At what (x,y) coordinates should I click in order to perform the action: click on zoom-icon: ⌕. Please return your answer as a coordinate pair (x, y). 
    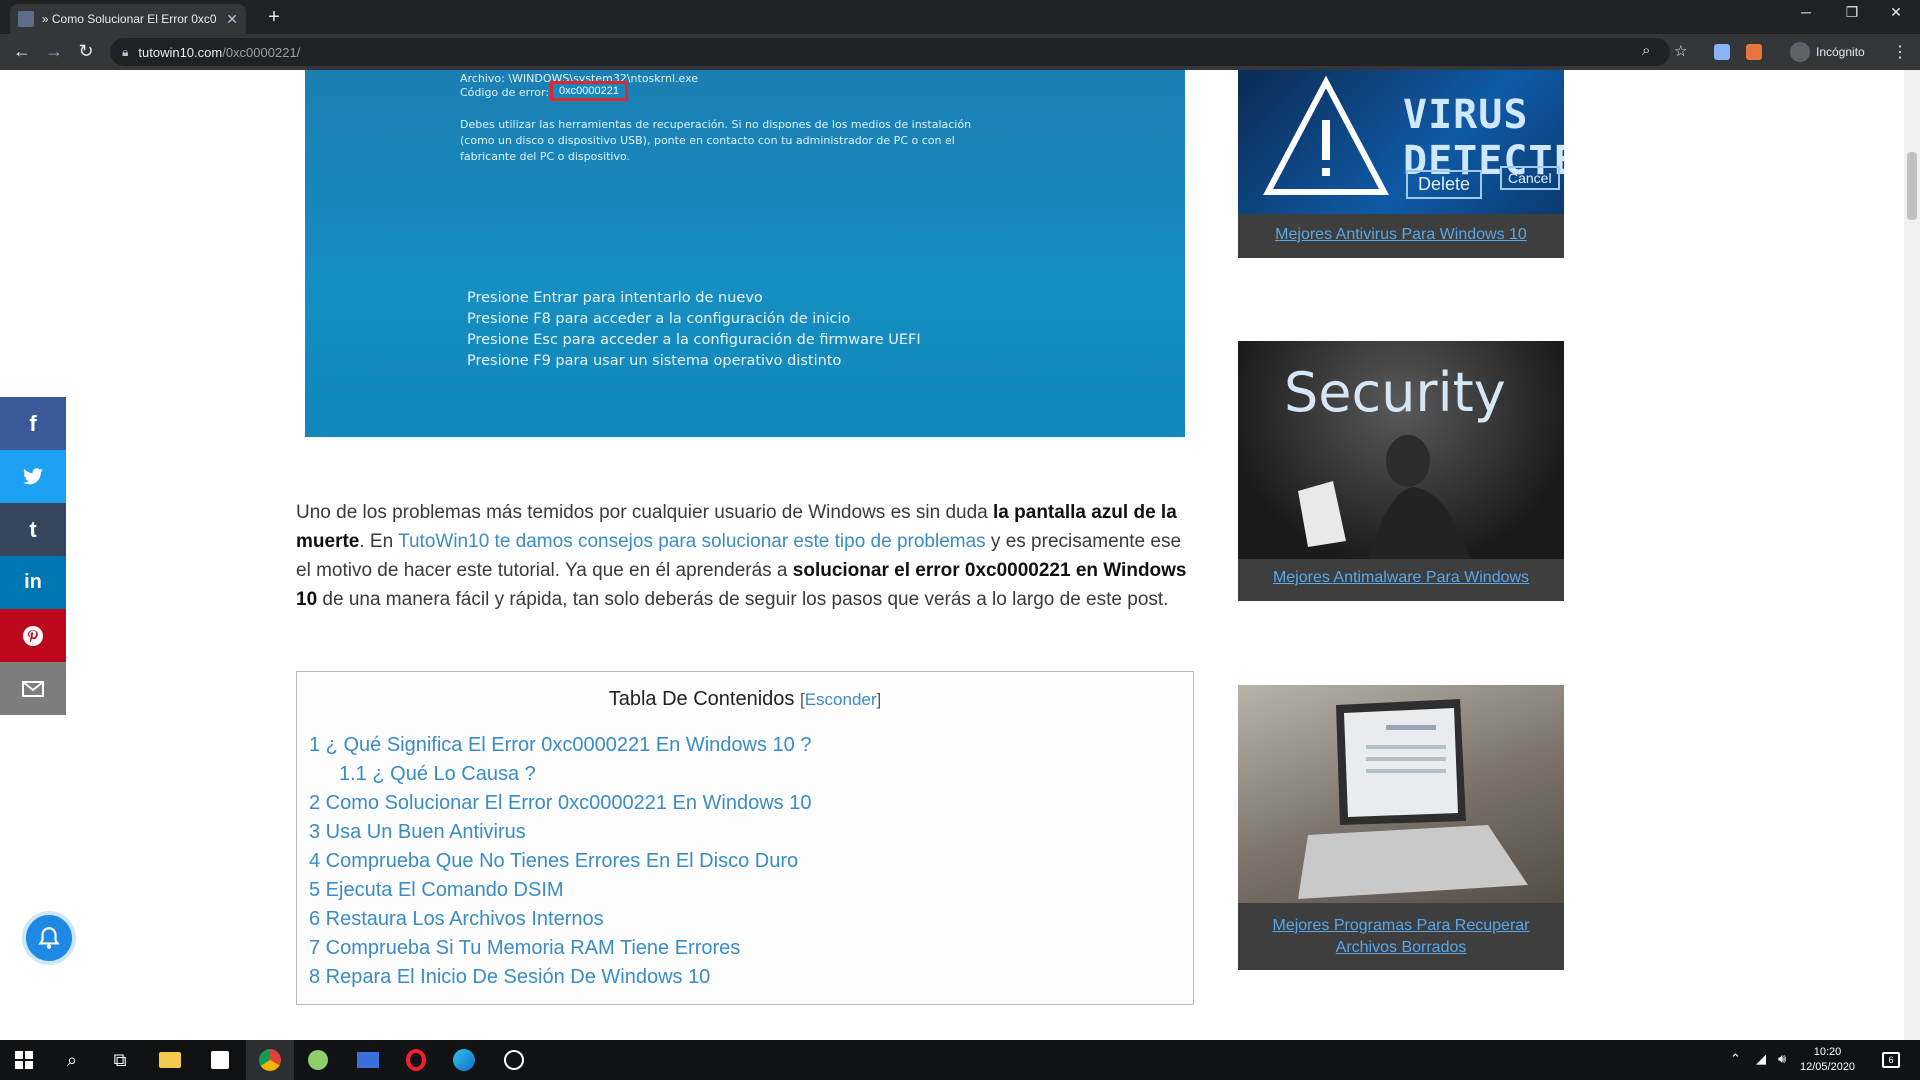
    Looking at the image, I should click on (1646, 50).